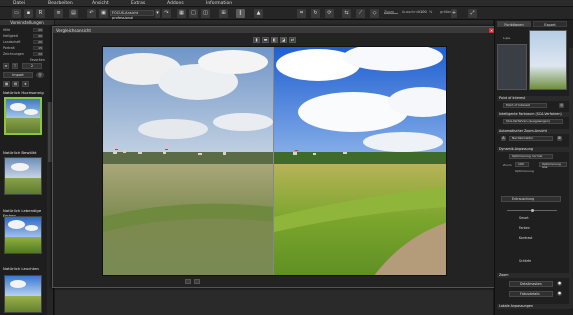  What do you see at coordinates (346, 13) in the screenshot?
I see `flip-icon: ⇆` at bounding box center [346, 13].